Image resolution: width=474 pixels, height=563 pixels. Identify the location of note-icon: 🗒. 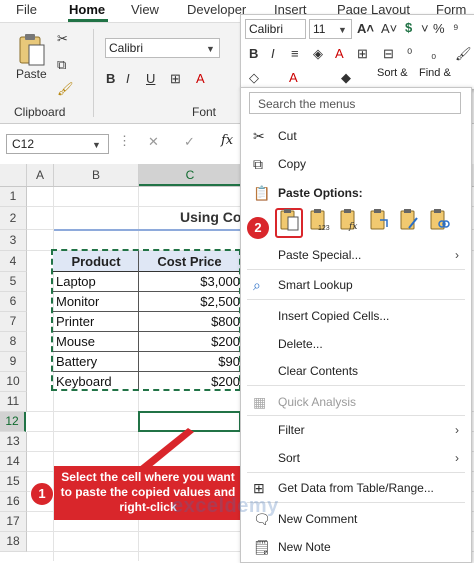
(262, 547).